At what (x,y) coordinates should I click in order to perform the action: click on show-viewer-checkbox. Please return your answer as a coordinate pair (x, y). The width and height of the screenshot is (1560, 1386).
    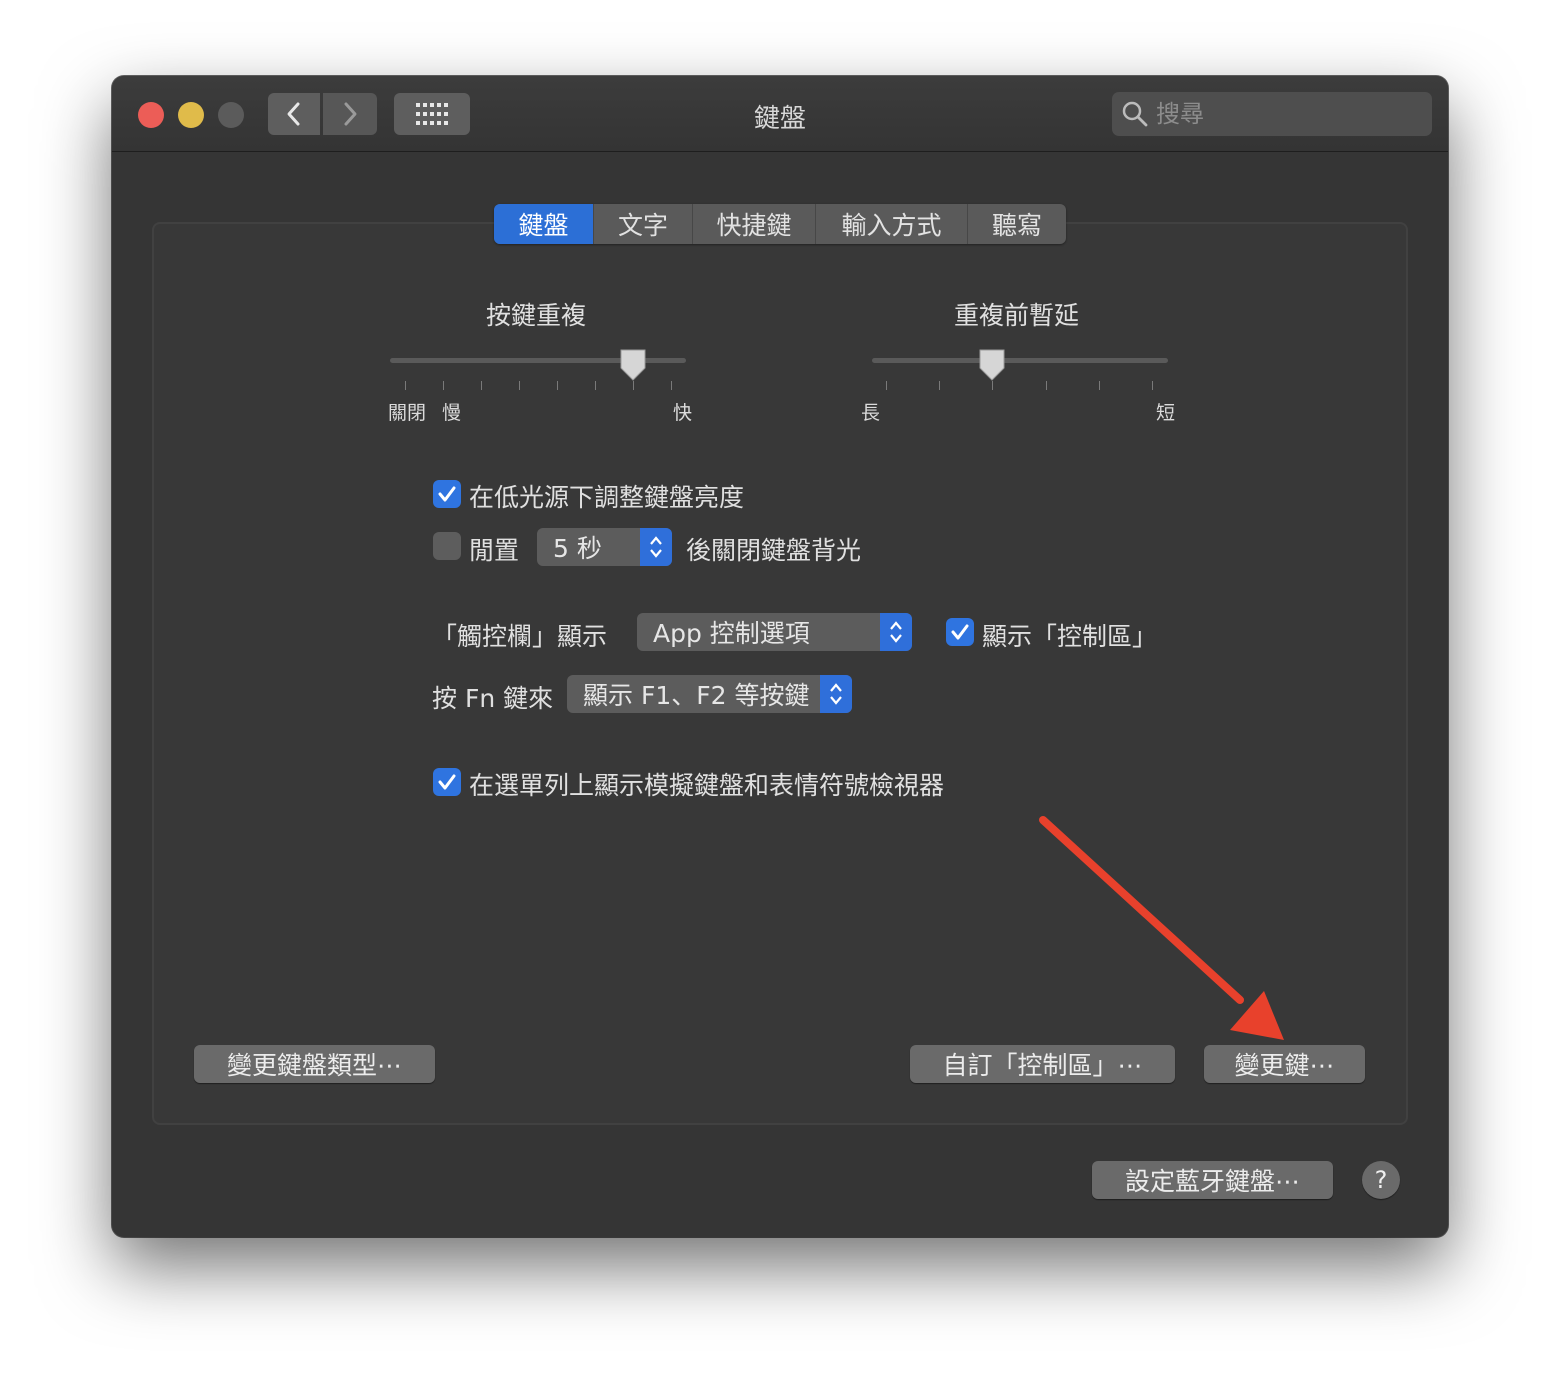
    Looking at the image, I should click on (447, 782).